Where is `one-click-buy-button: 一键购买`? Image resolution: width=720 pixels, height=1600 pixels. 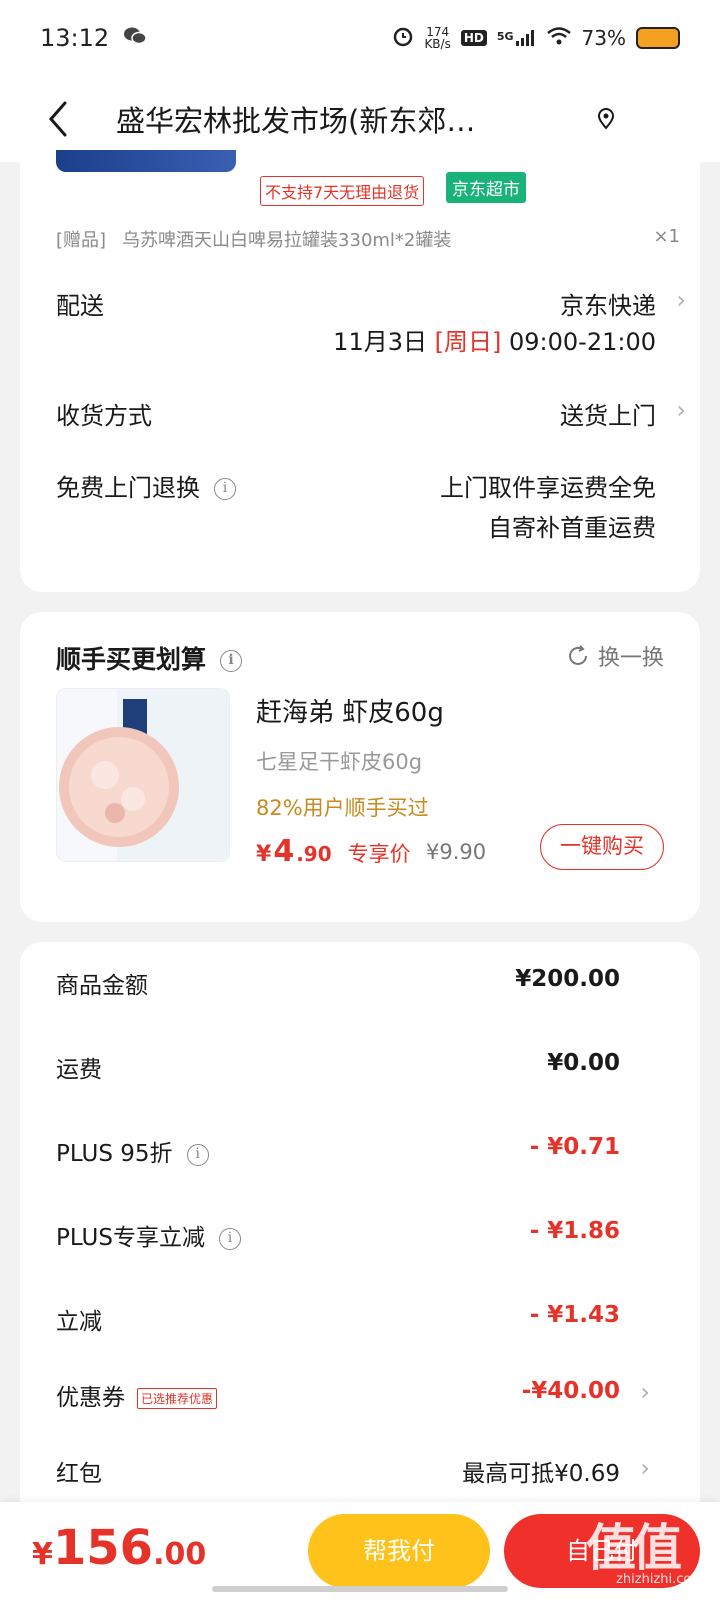
one-click-buy-button: 一键购买 is located at coordinates (602, 847).